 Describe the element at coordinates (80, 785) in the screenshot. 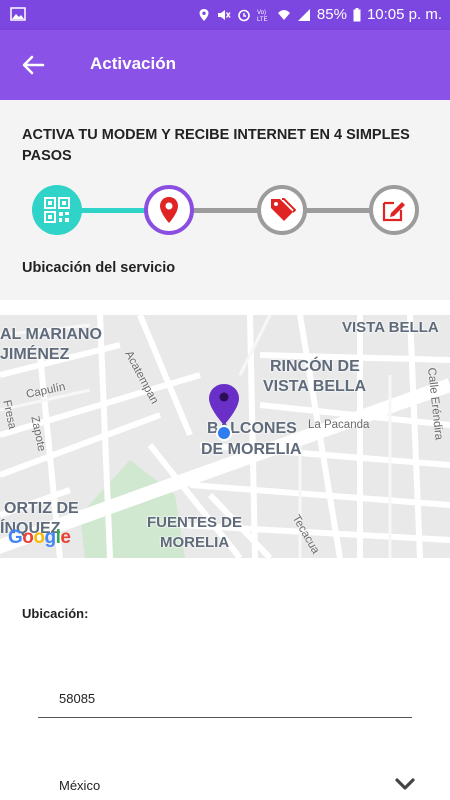

I see `country-value: México` at that location.